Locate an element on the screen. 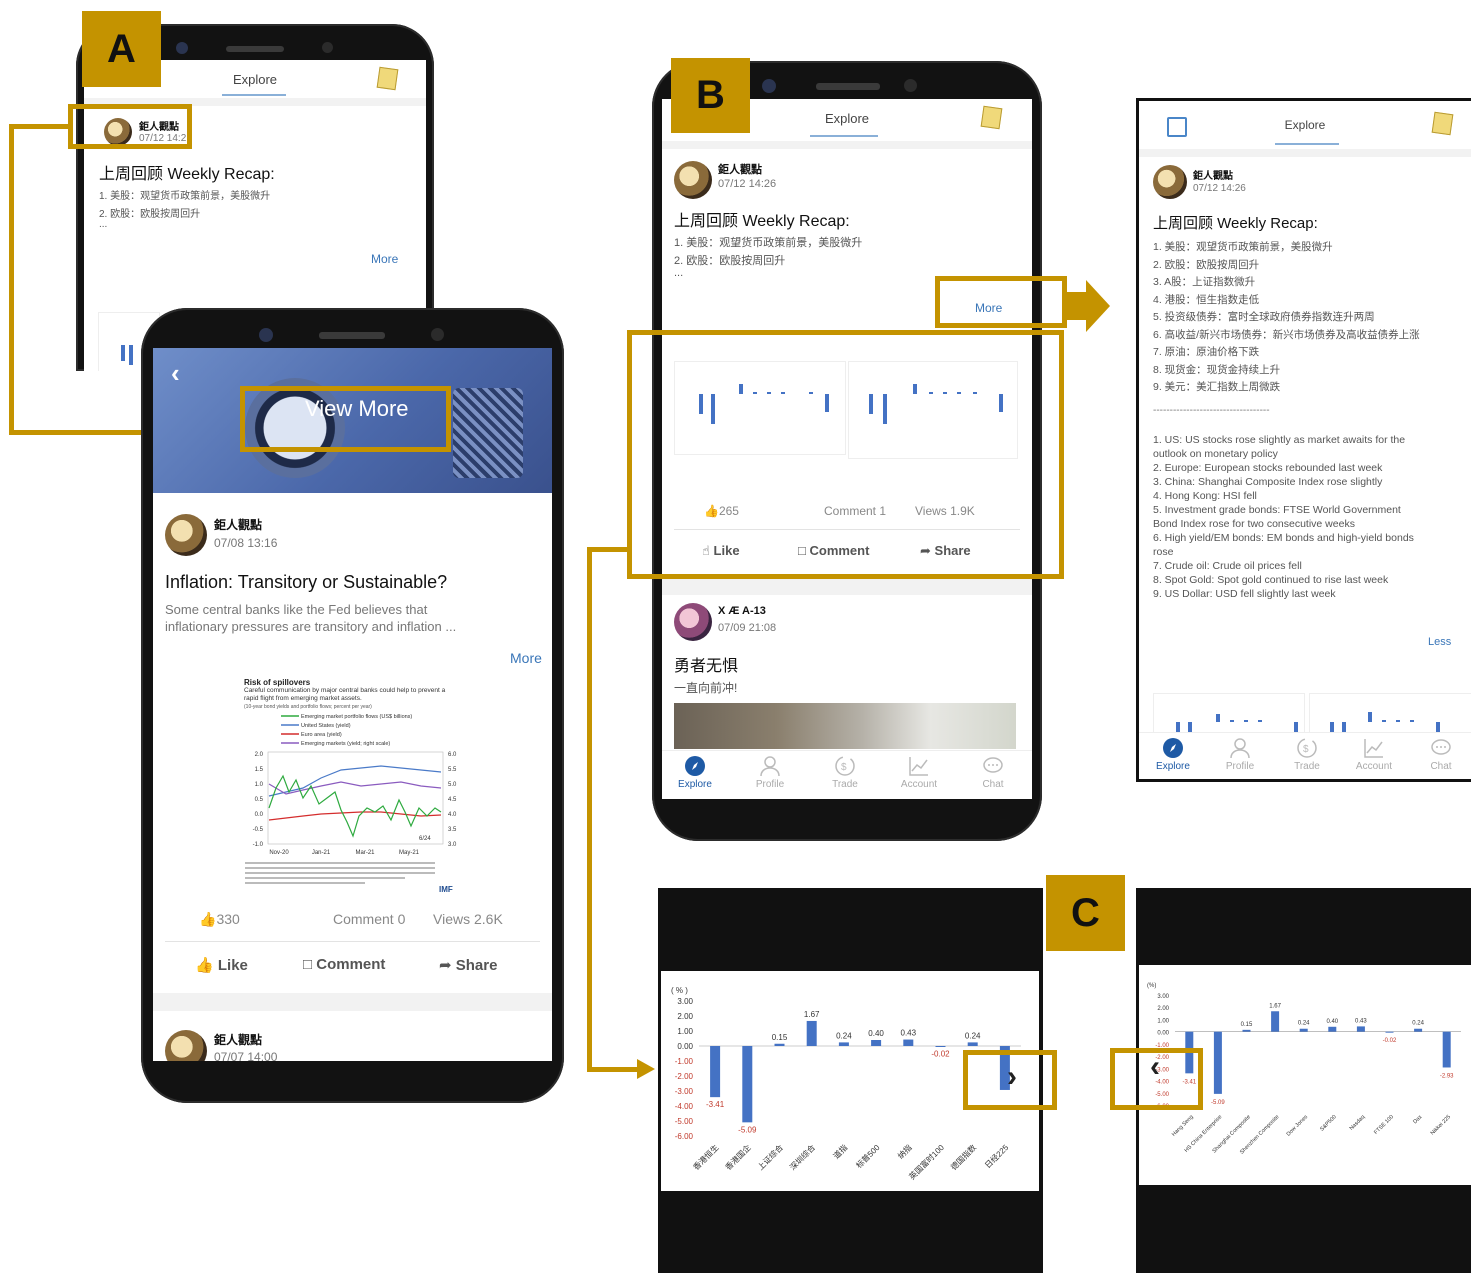 Image resolution: width=1471 pixels, height=1273 pixels. list-item: 7. 原油：原油价格下跌 is located at coordinates (1206, 352).